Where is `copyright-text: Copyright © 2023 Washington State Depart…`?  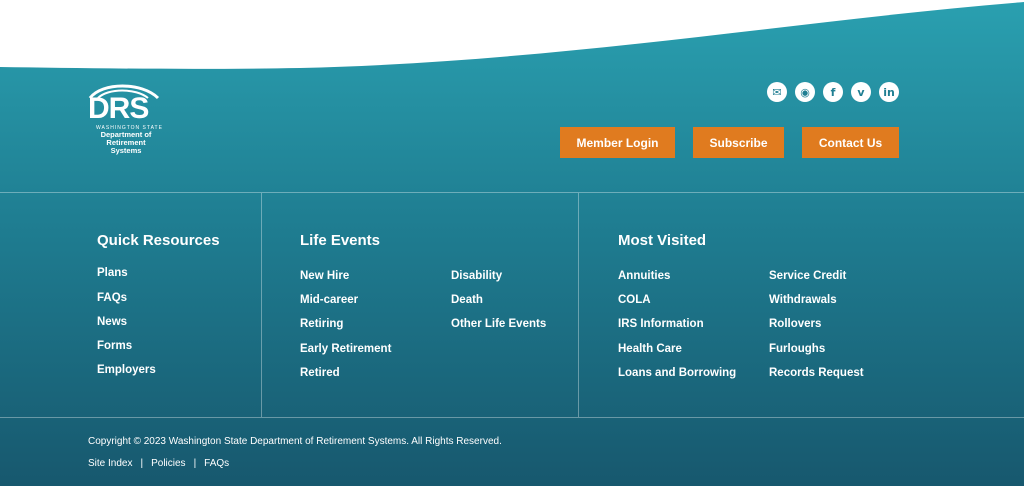 copyright-text: Copyright © 2023 Washington State Depart… is located at coordinates (295, 441).